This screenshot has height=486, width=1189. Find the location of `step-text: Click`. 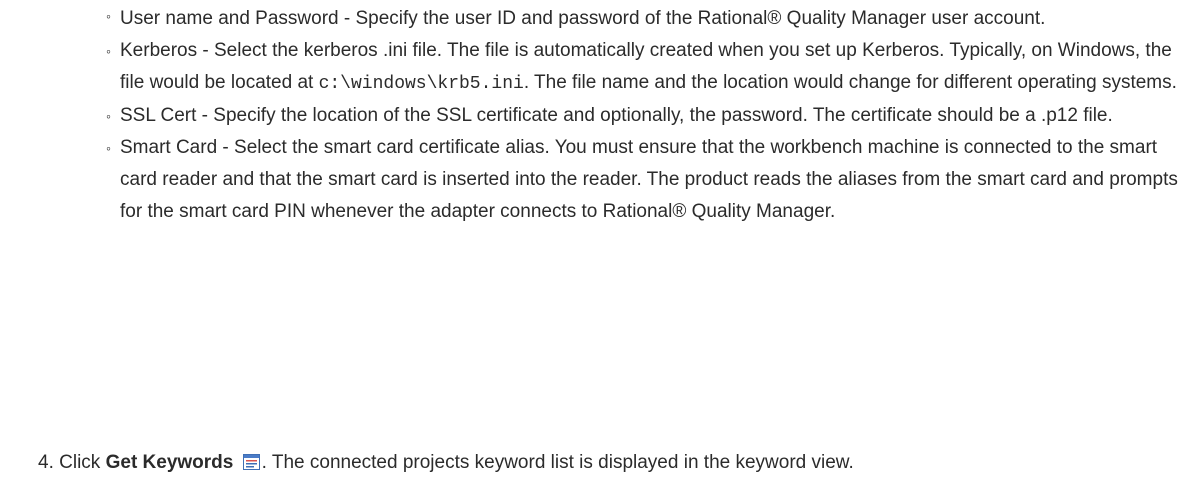

step-text: Click is located at coordinates (82, 462).